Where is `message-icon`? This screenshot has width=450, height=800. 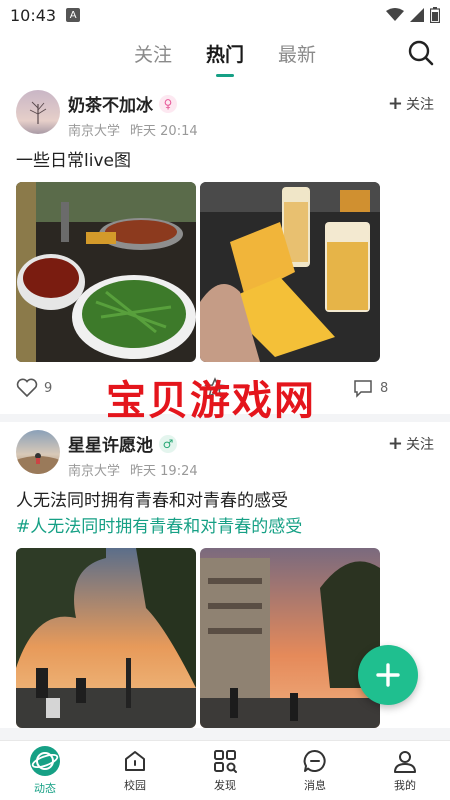 message-icon is located at coordinates (314, 760).